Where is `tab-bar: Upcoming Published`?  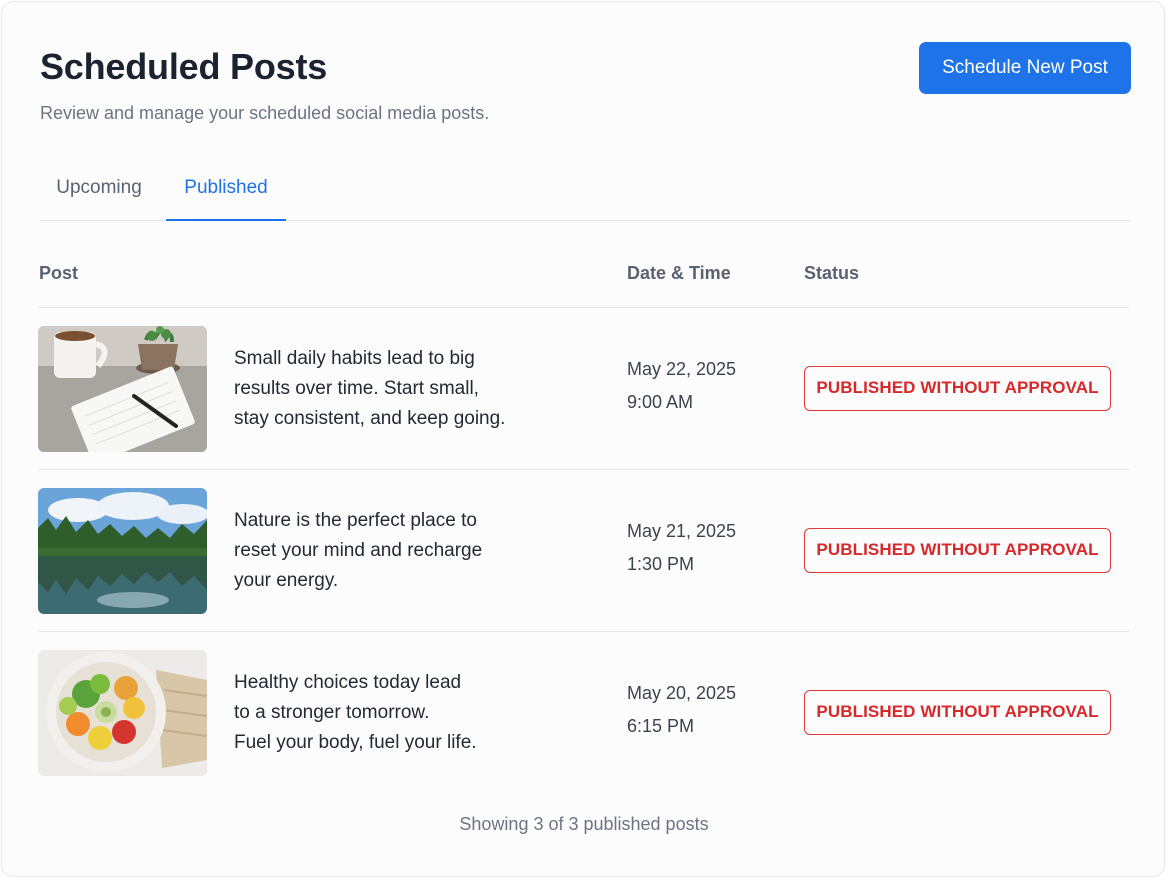
tab-bar: Upcoming Published is located at coordinates (585, 191).